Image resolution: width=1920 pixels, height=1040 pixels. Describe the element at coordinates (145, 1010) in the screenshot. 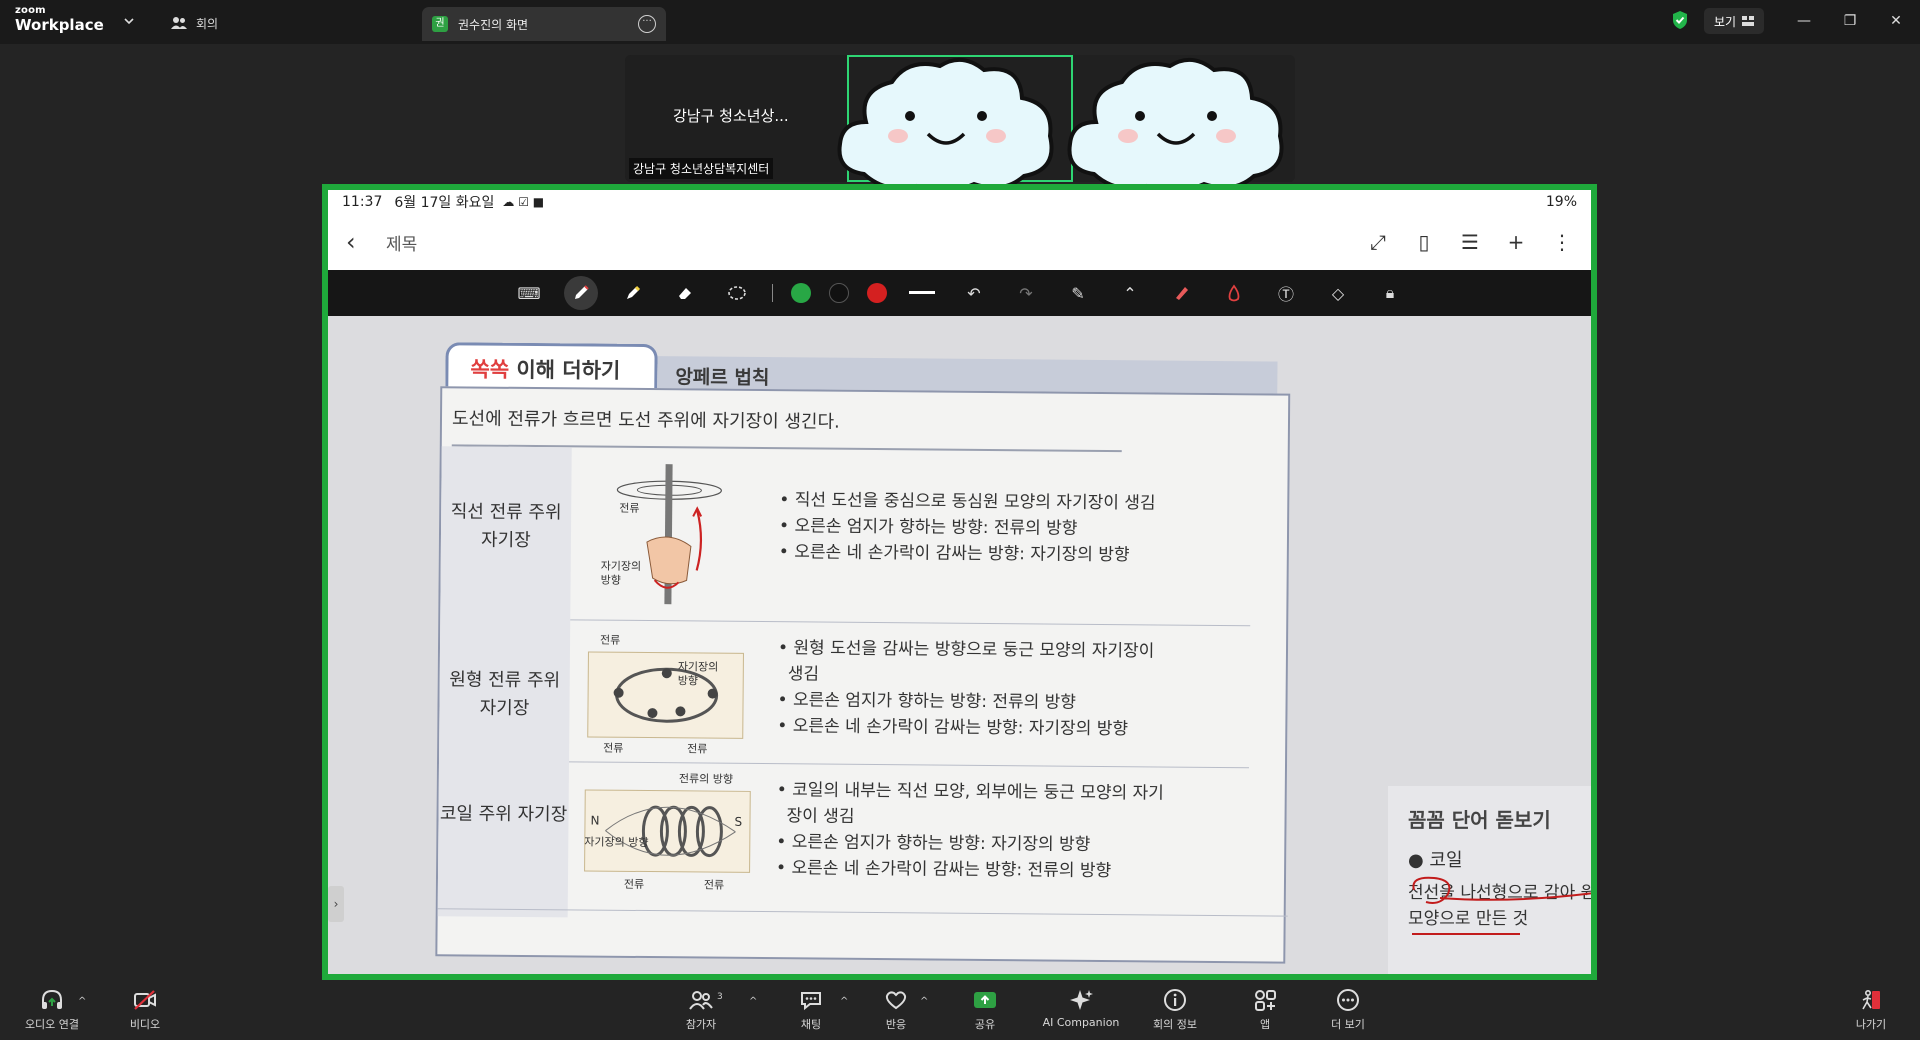

I see `video-button: 비디오` at that location.